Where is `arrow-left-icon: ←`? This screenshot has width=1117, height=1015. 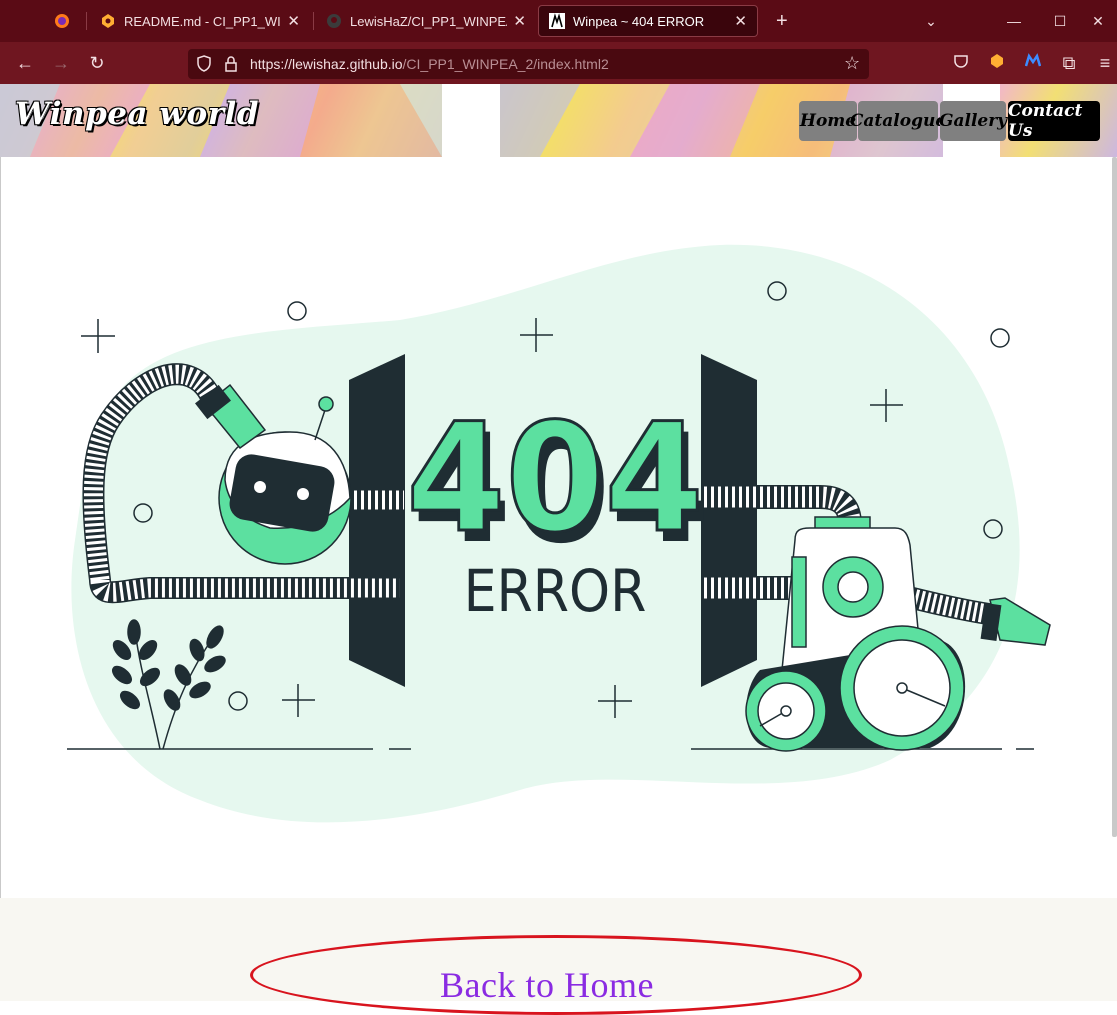
arrow-left-icon: ← is located at coordinates (25, 62).